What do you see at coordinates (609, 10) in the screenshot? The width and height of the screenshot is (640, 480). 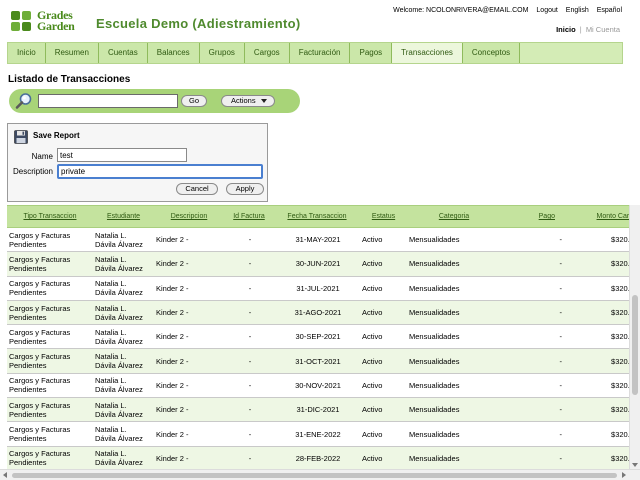 I see `spanish-link: Español` at bounding box center [609, 10].